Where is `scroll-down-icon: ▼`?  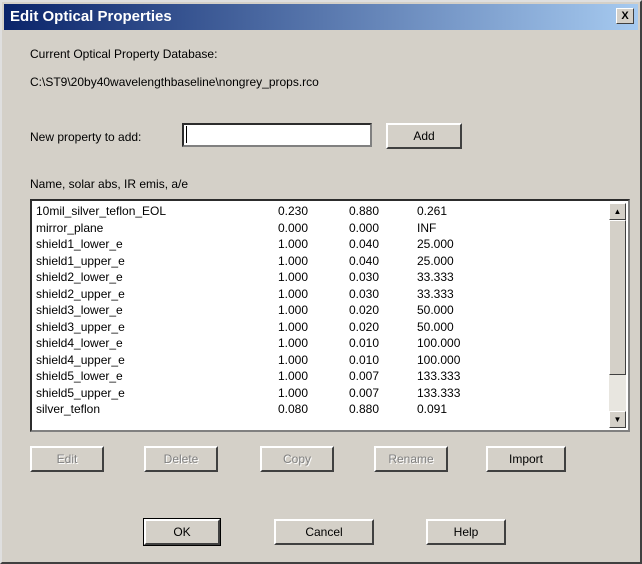
scroll-down-icon: ▼ is located at coordinates (617, 419).